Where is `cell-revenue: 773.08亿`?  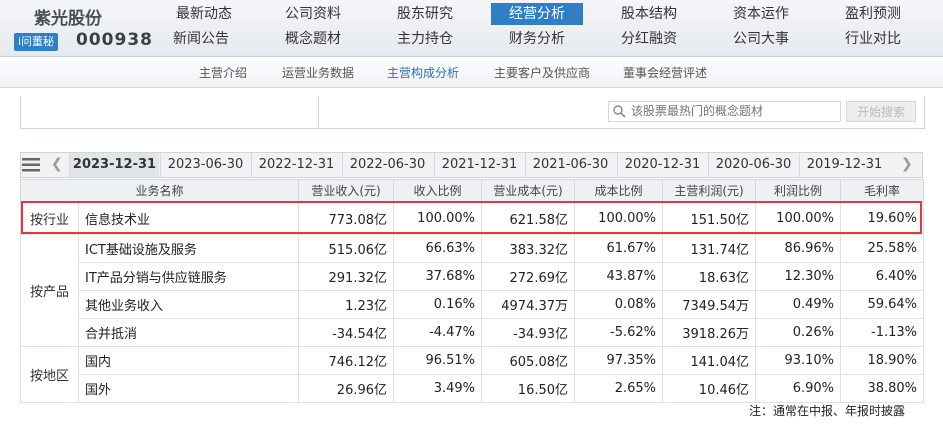
cell-revenue: 773.08亿 is located at coordinates (346, 218).